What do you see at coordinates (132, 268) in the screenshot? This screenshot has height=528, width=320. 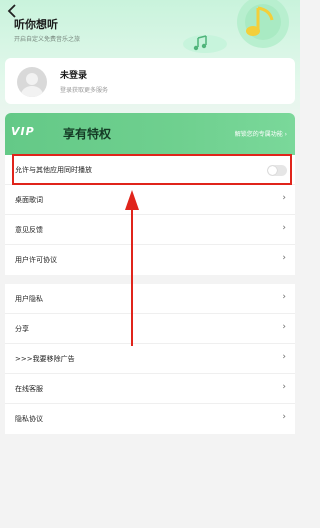 I see `up-arrow-annotation-icon` at bounding box center [132, 268].